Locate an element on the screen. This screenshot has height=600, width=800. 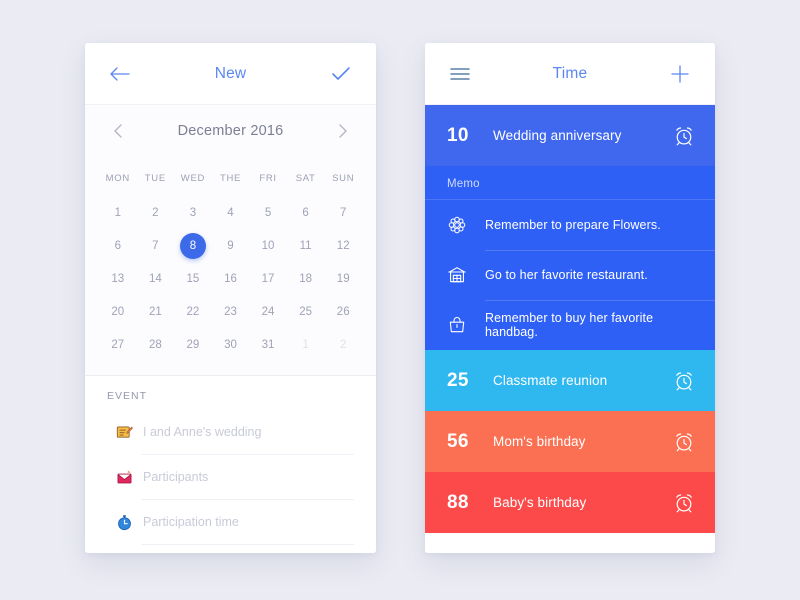
calendar-day-number: 30 is located at coordinates (230, 344).